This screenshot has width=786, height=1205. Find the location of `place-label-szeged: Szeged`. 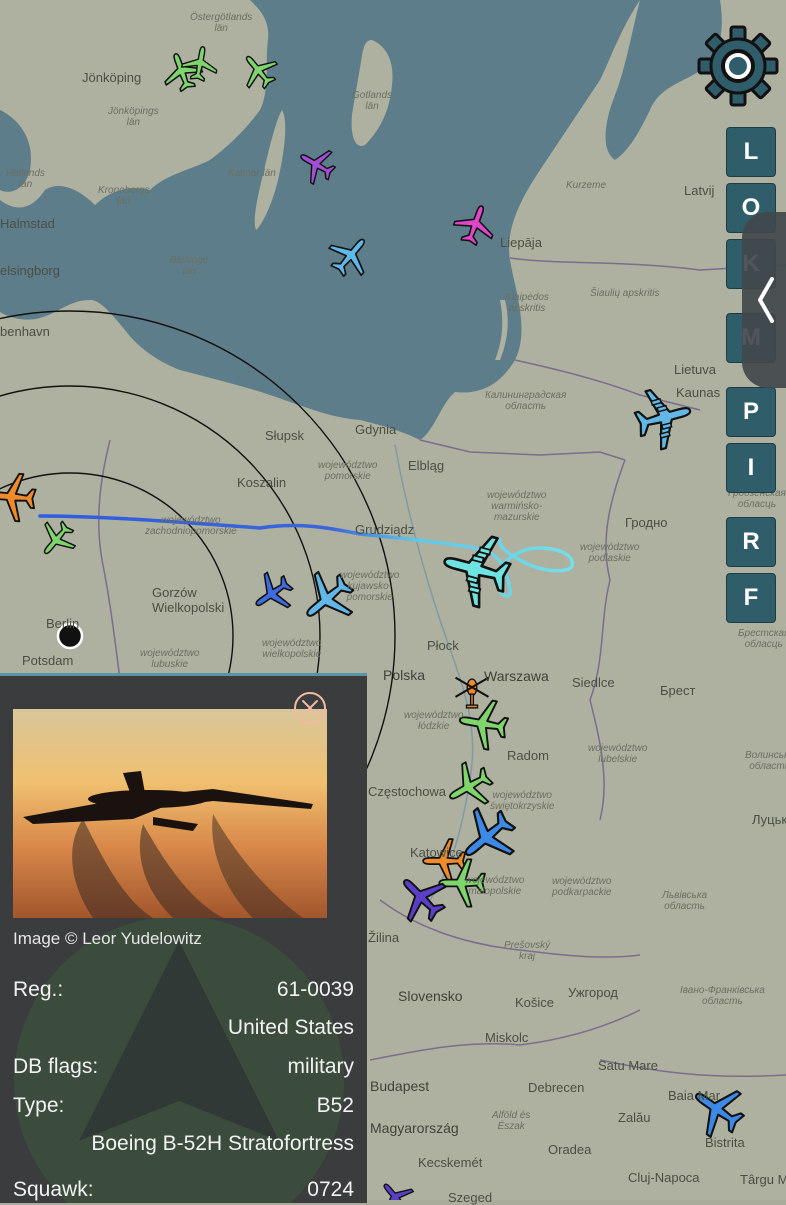

place-label-szeged: Szeged is located at coordinates (470, 1197).